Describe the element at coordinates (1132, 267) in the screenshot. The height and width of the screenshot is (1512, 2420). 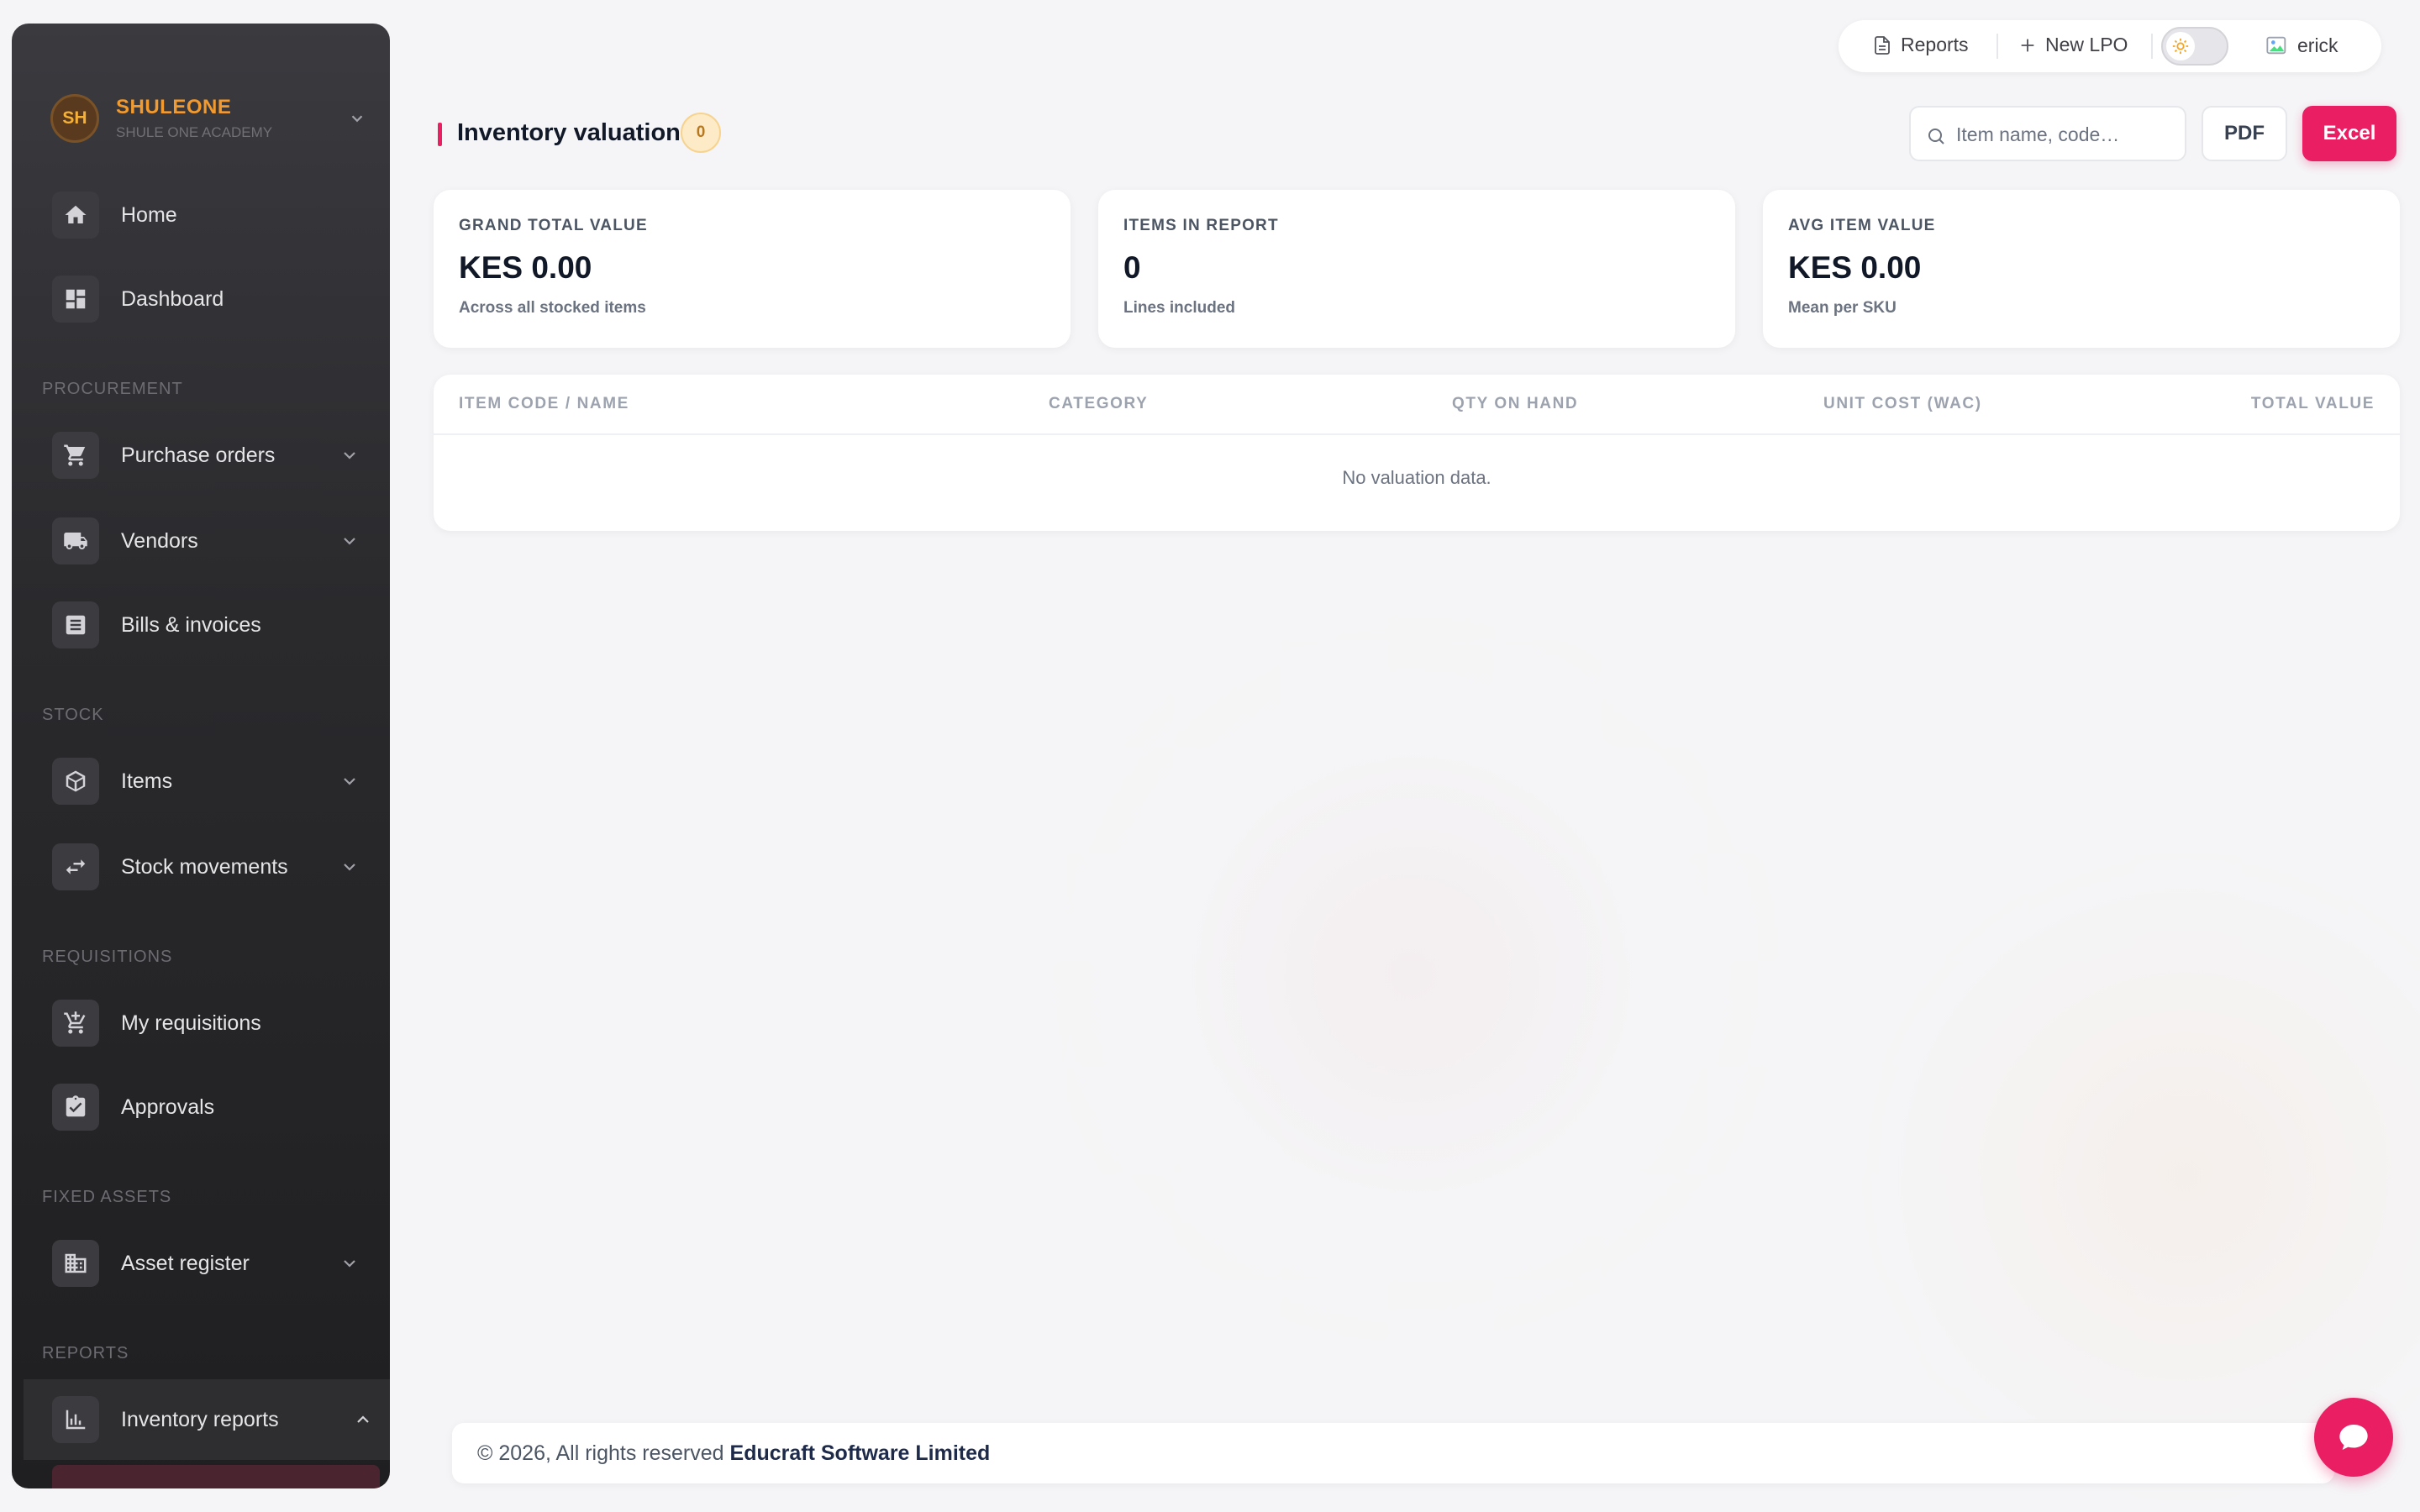
I see `stat-value: 0` at that location.